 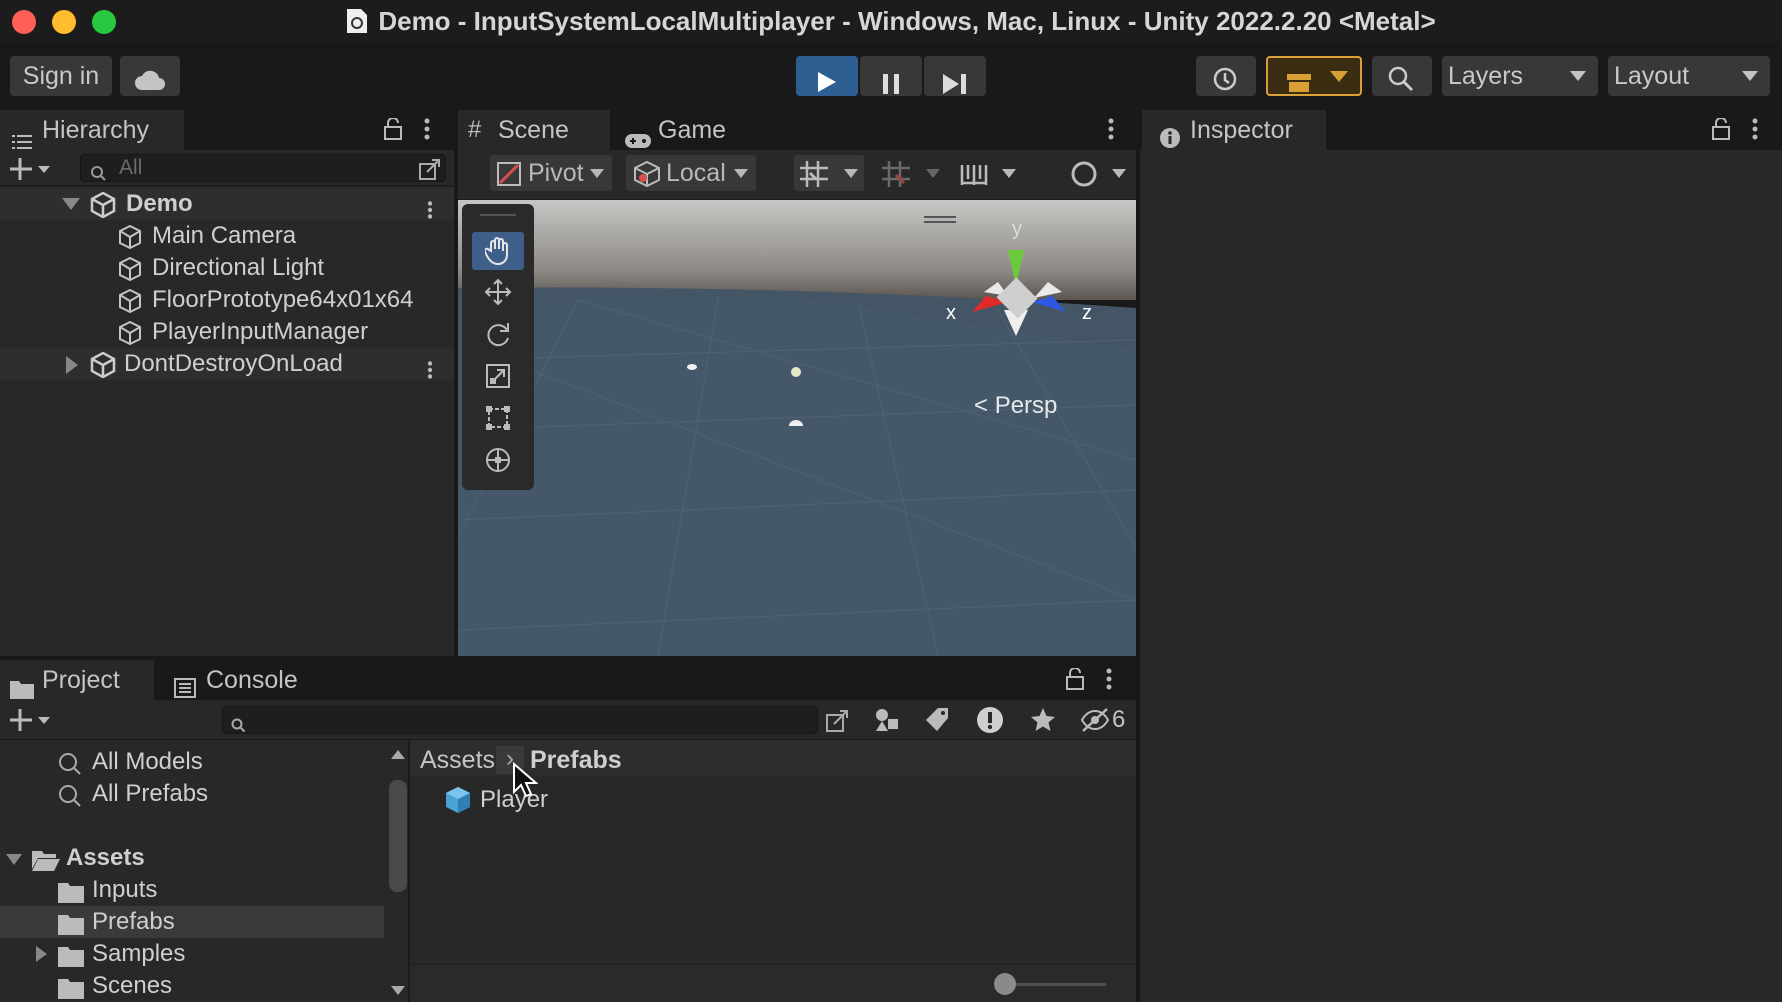 What do you see at coordinates (1015, 406) in the screenshot?
I see `projection-toggle: < Persp` at bounding box center [1015, 406].